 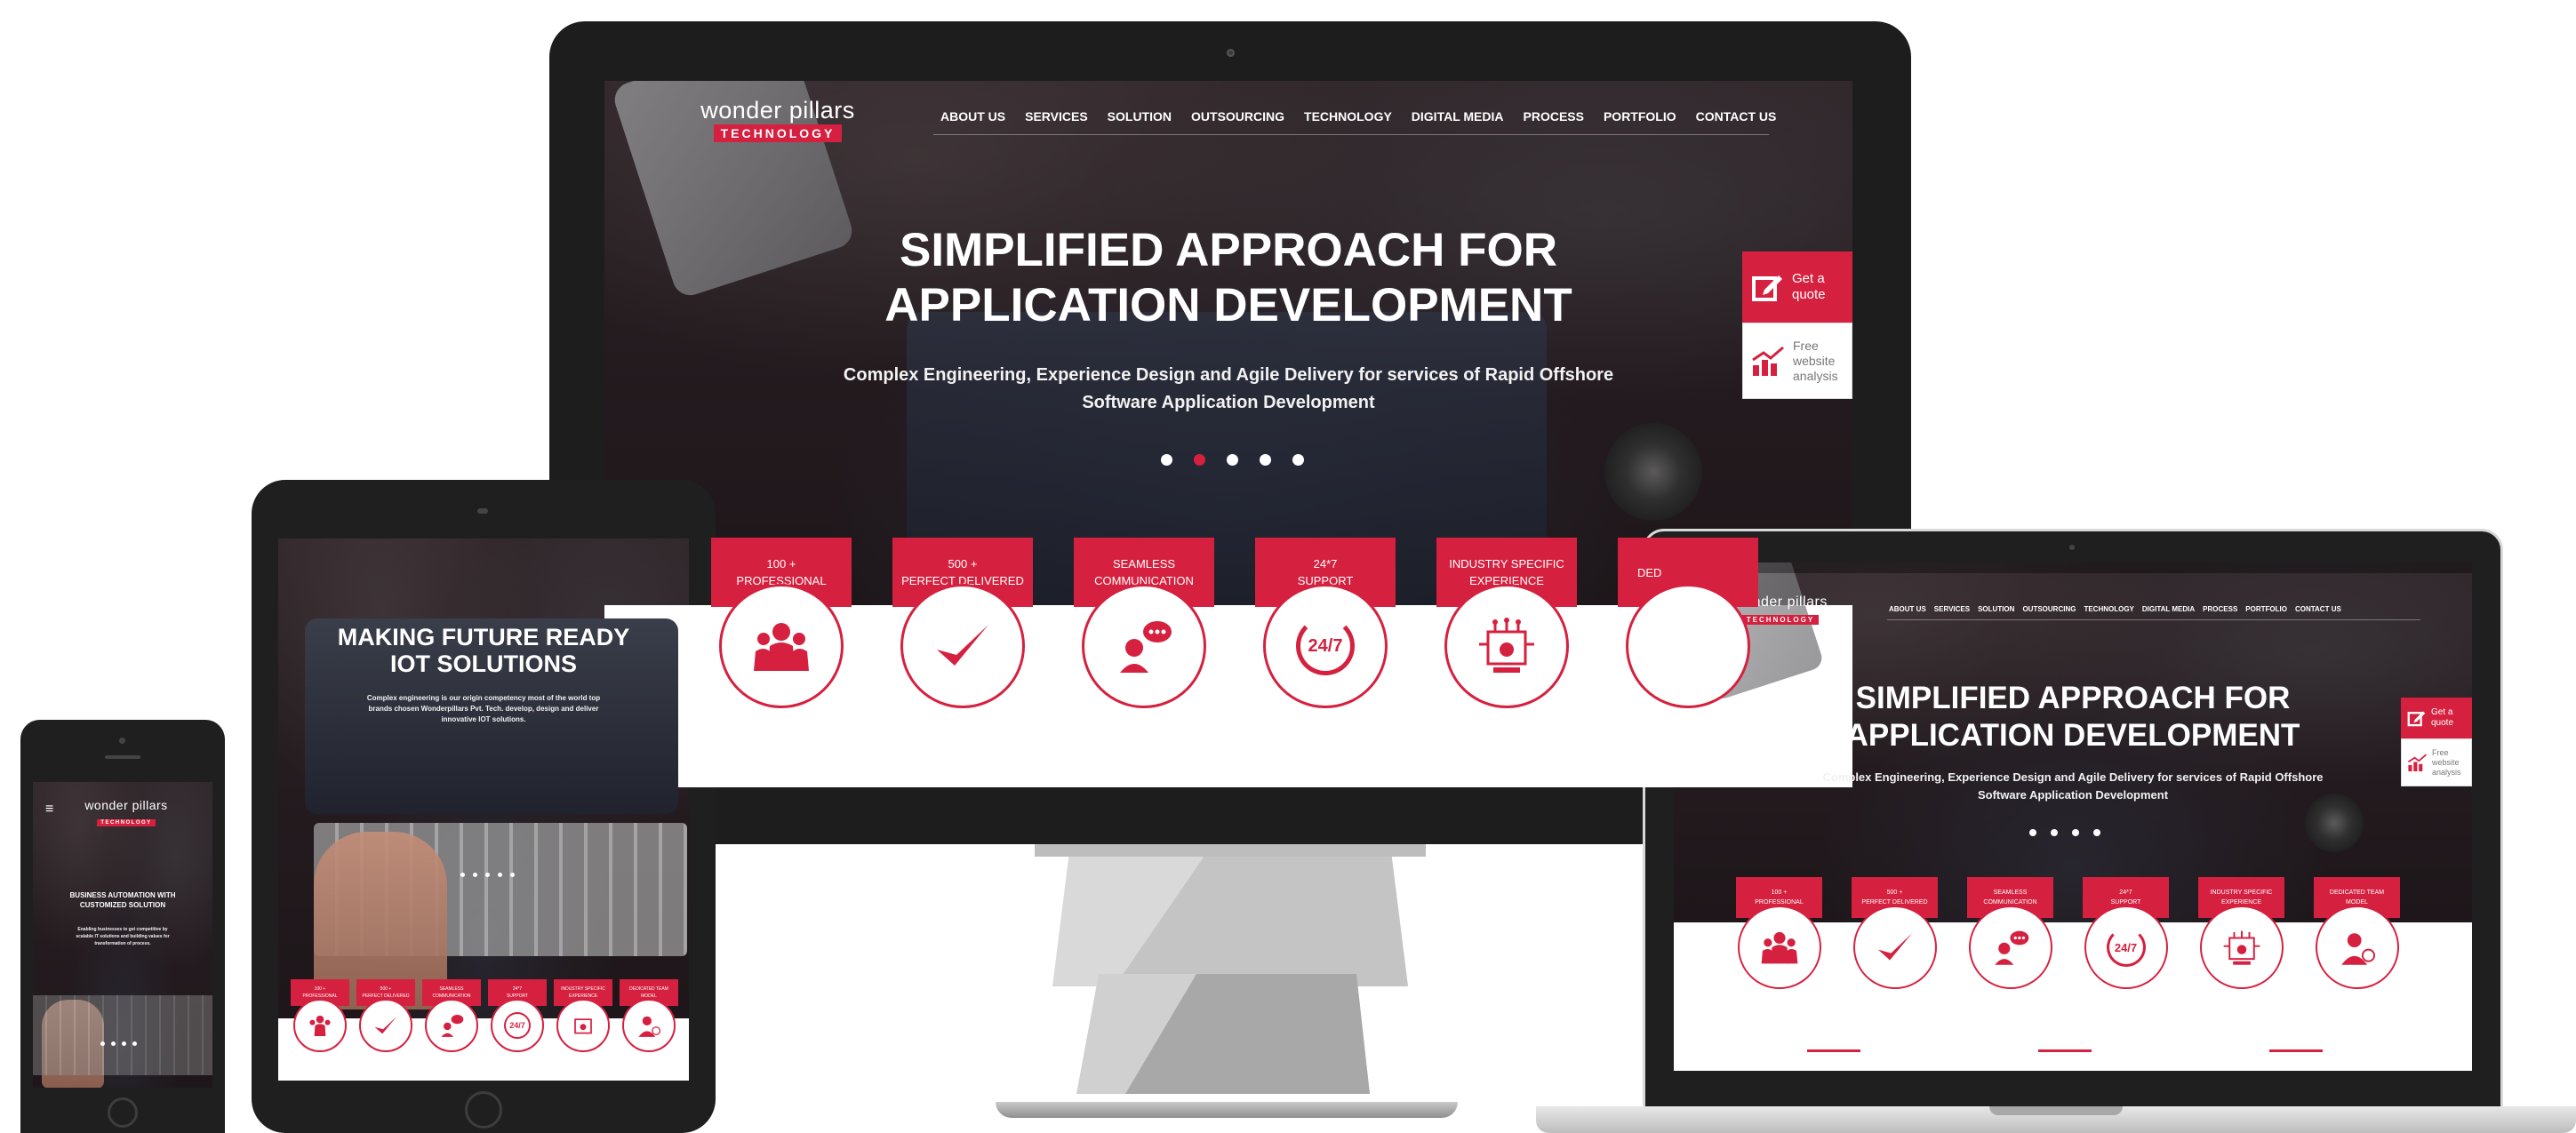 I want to click on hero-title-line2: APPLICATION DEVELOPMENT, so click(x=1228, y=305).